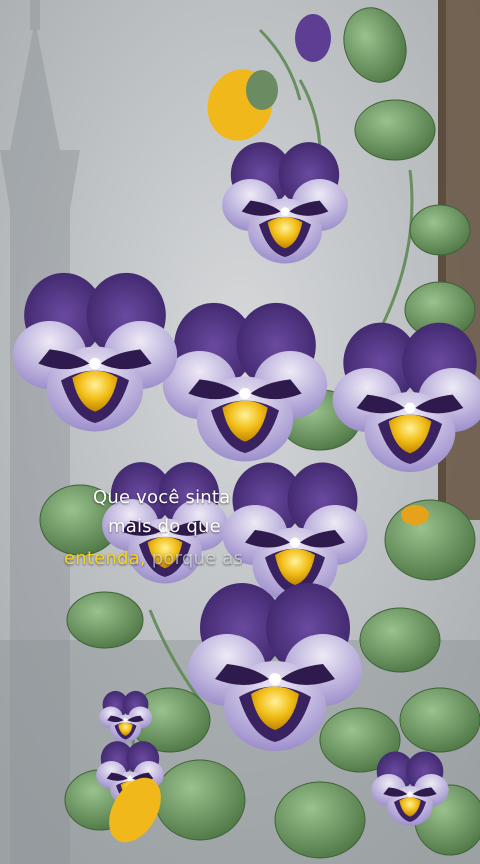 This screenshot has height=864, width=480. Describe the element at coordinates (162, 497) in the screenshot. I see `caption-line-1: Que você sinta` at that location.